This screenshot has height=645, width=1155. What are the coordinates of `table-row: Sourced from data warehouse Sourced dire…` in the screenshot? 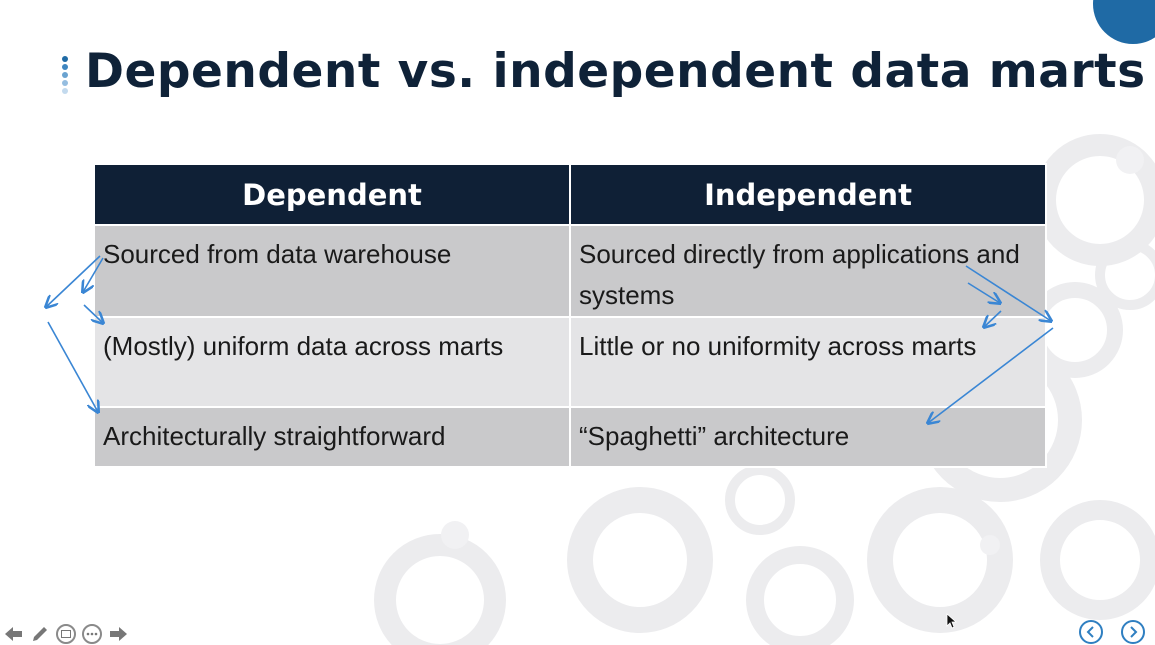 It's located at (570, 271).